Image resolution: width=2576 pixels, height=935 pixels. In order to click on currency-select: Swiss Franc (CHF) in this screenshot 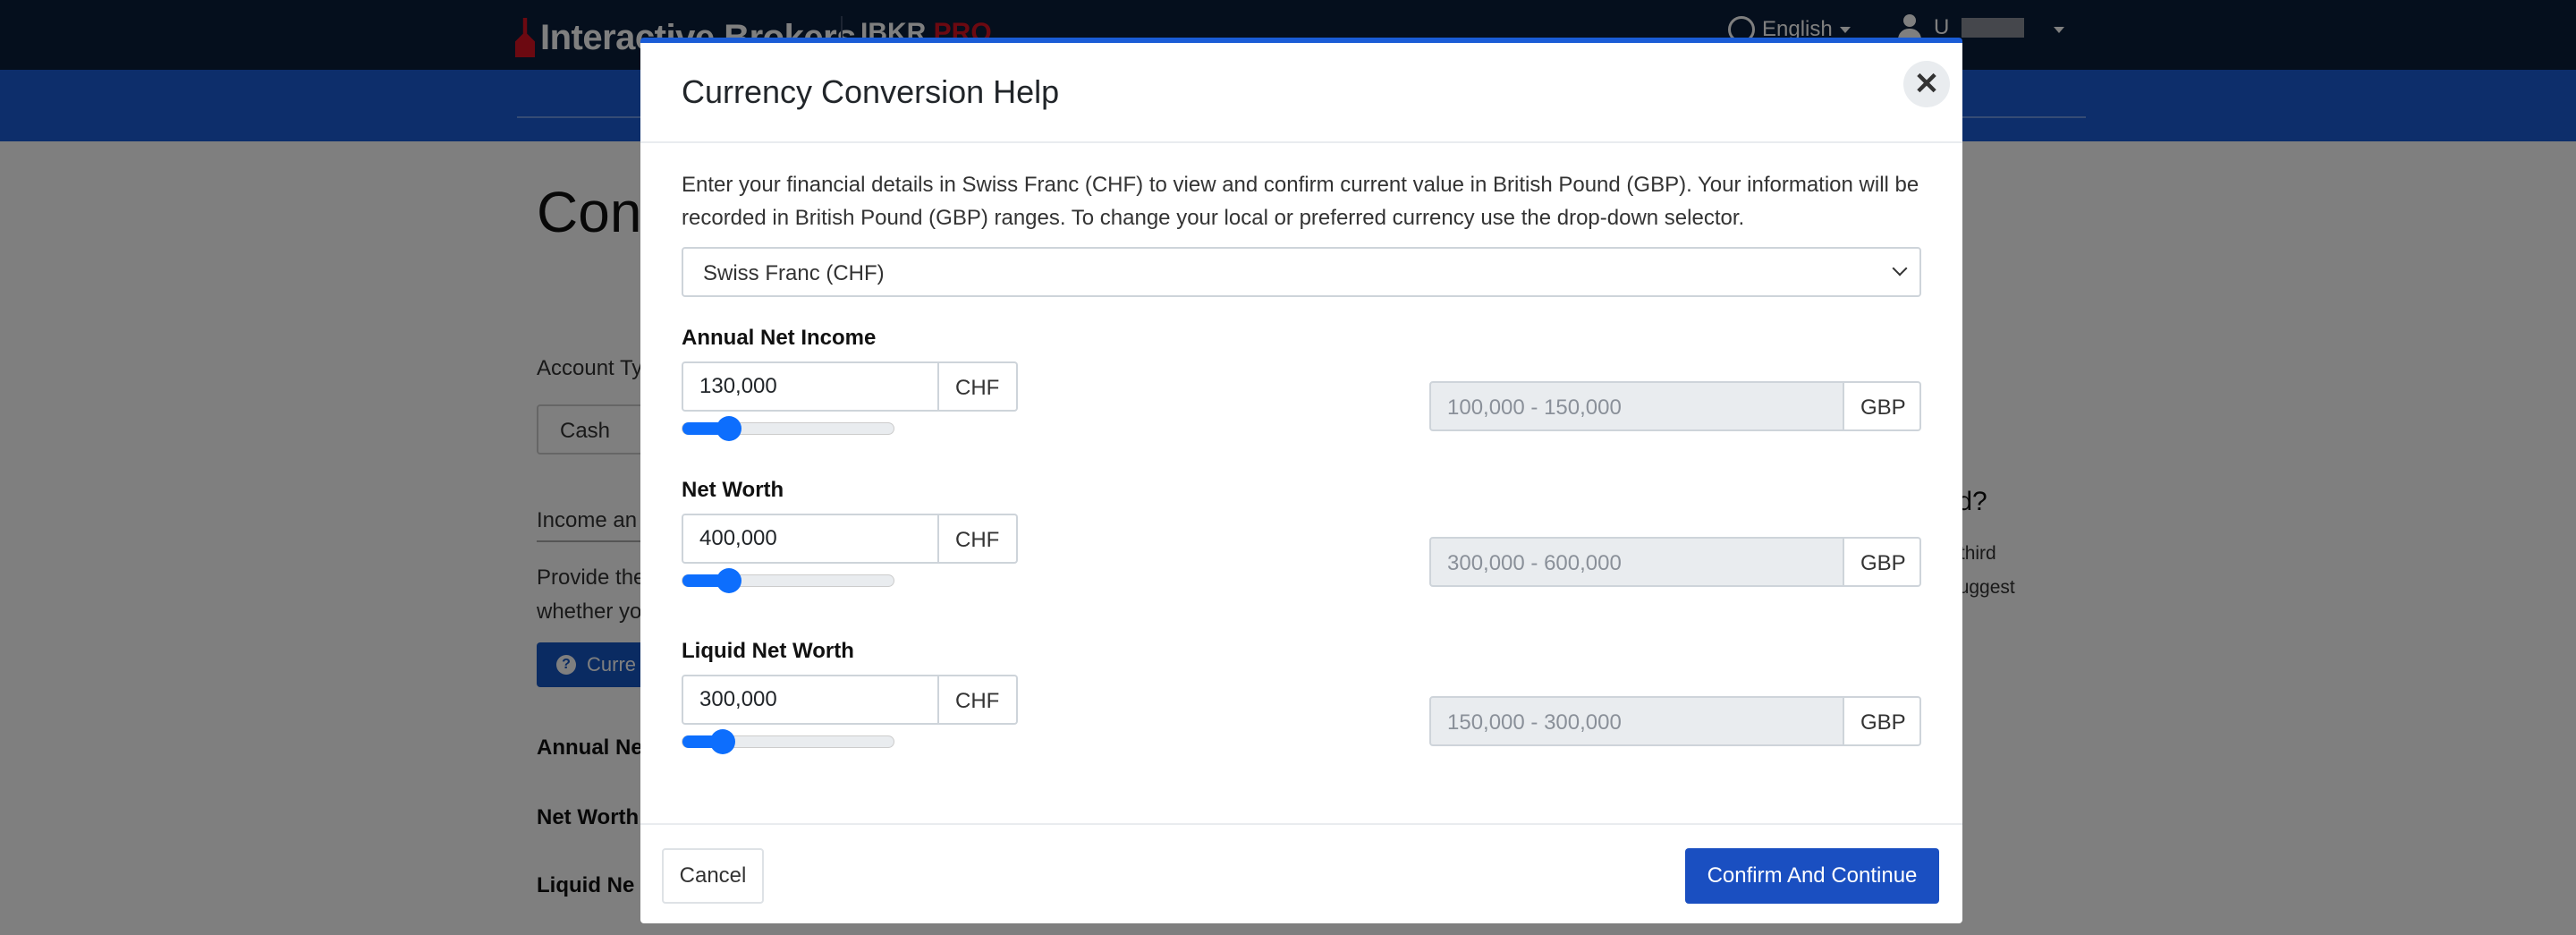, I will do `click(1301, 272)`.